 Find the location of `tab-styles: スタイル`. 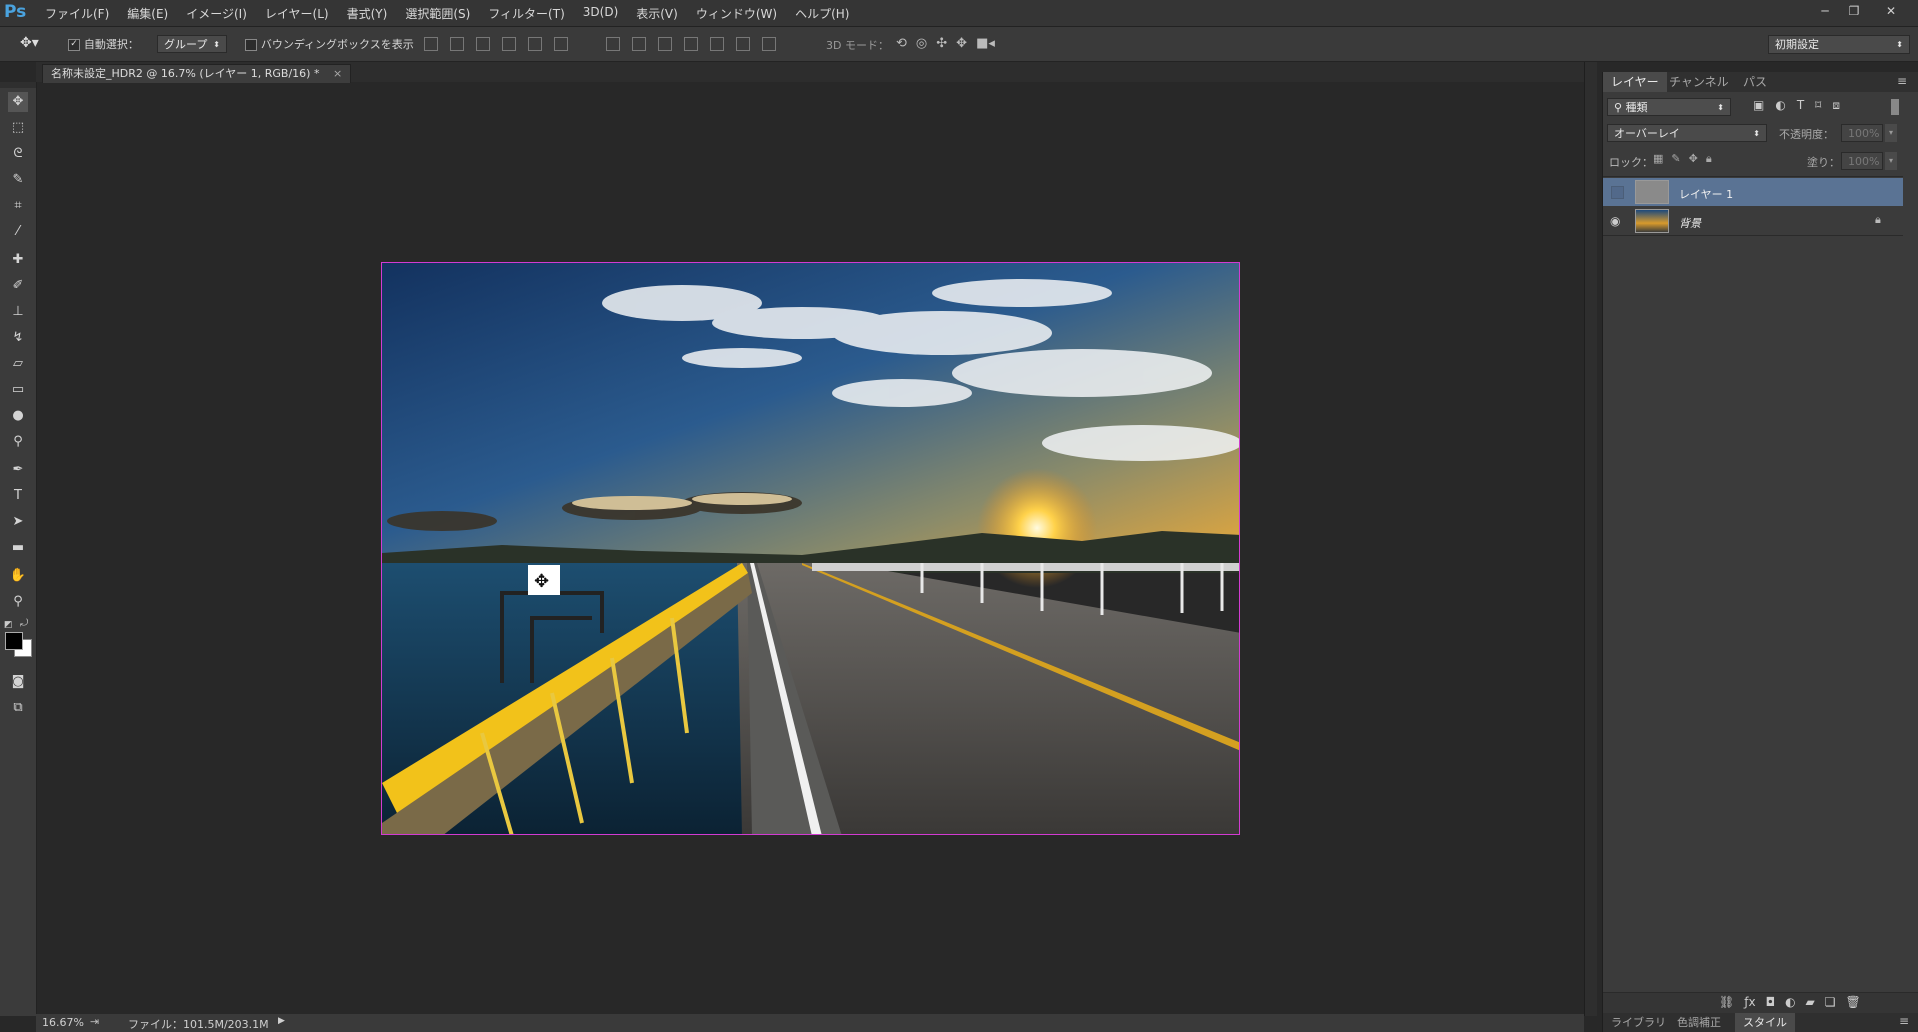

tab-styles: スタイル is located at coordinates (1765, 1022).